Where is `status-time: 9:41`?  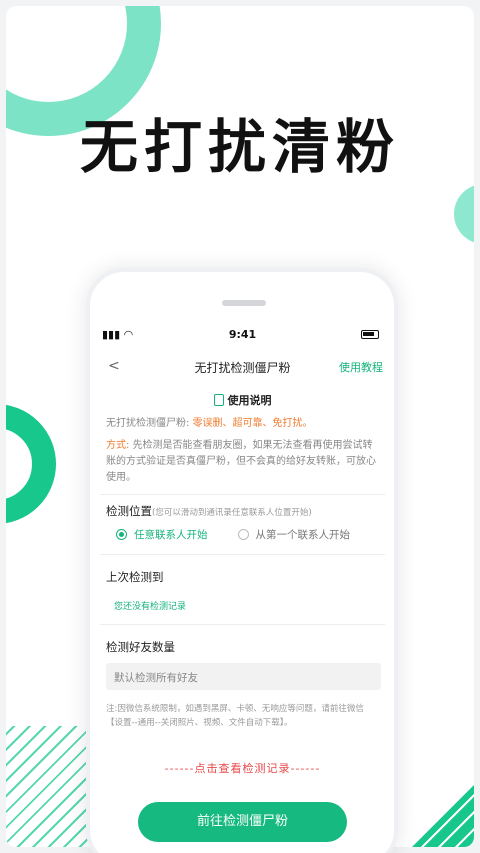
status-time: 9:41 is located at coordinates (242, 334).